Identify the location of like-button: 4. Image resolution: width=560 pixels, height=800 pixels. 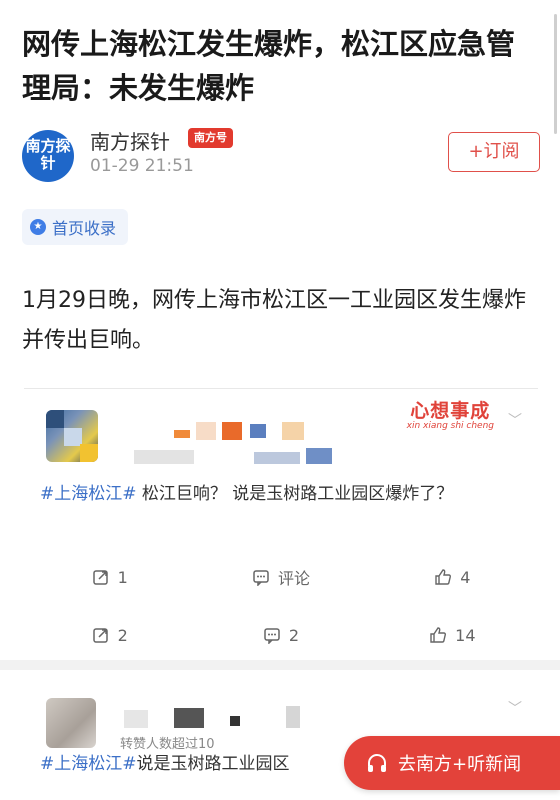
(452, 577).